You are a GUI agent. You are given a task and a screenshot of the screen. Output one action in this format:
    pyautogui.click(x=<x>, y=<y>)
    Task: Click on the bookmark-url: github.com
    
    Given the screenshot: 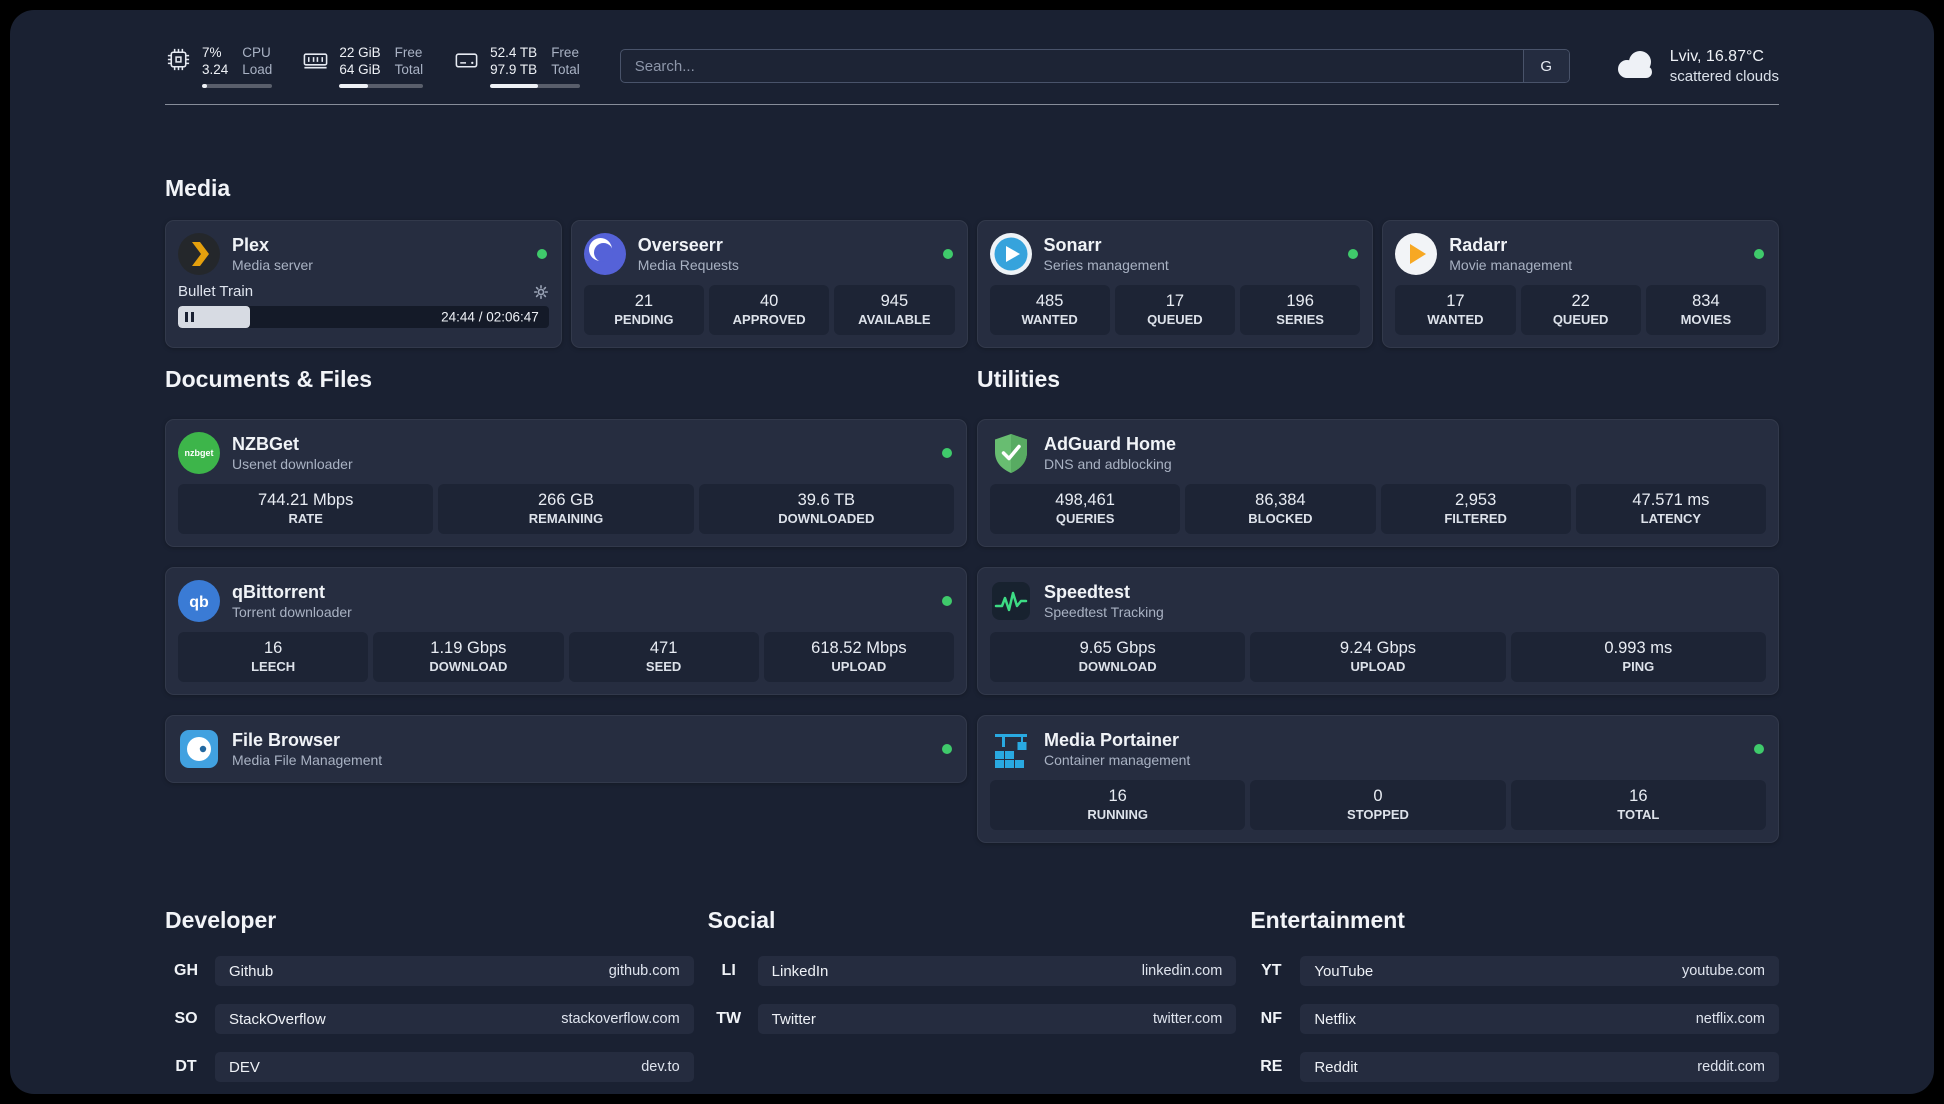 What is the action you would take?
    pyautogui.click(x=644, y=971)
    